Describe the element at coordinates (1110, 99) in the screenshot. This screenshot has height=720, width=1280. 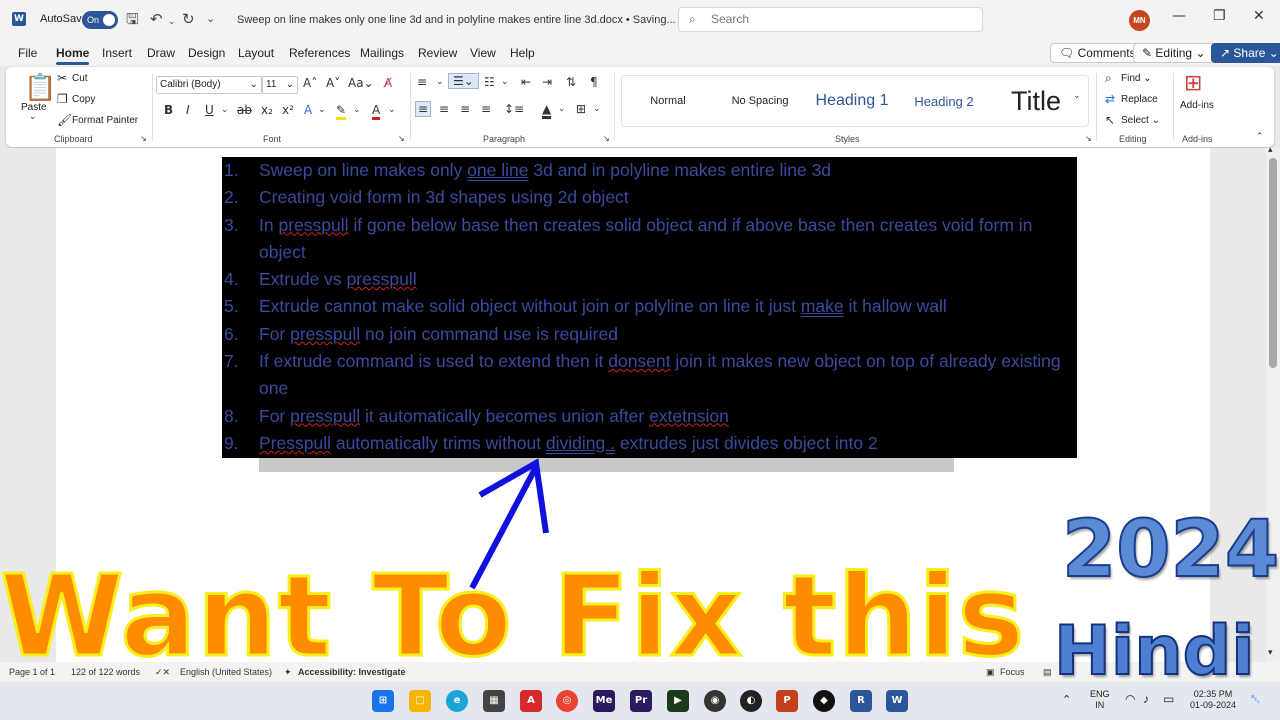
I see `replace-icon: ⇄` at that location.